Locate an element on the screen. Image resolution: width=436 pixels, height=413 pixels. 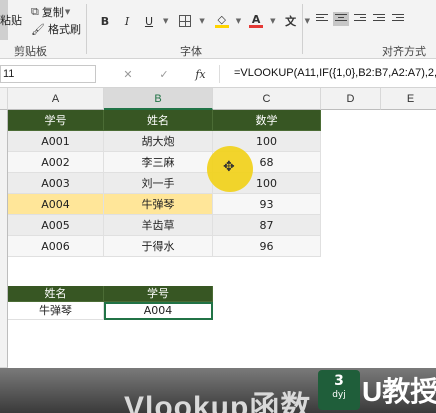
fill-color-button: ◇ is located at coordinates (222, 21).